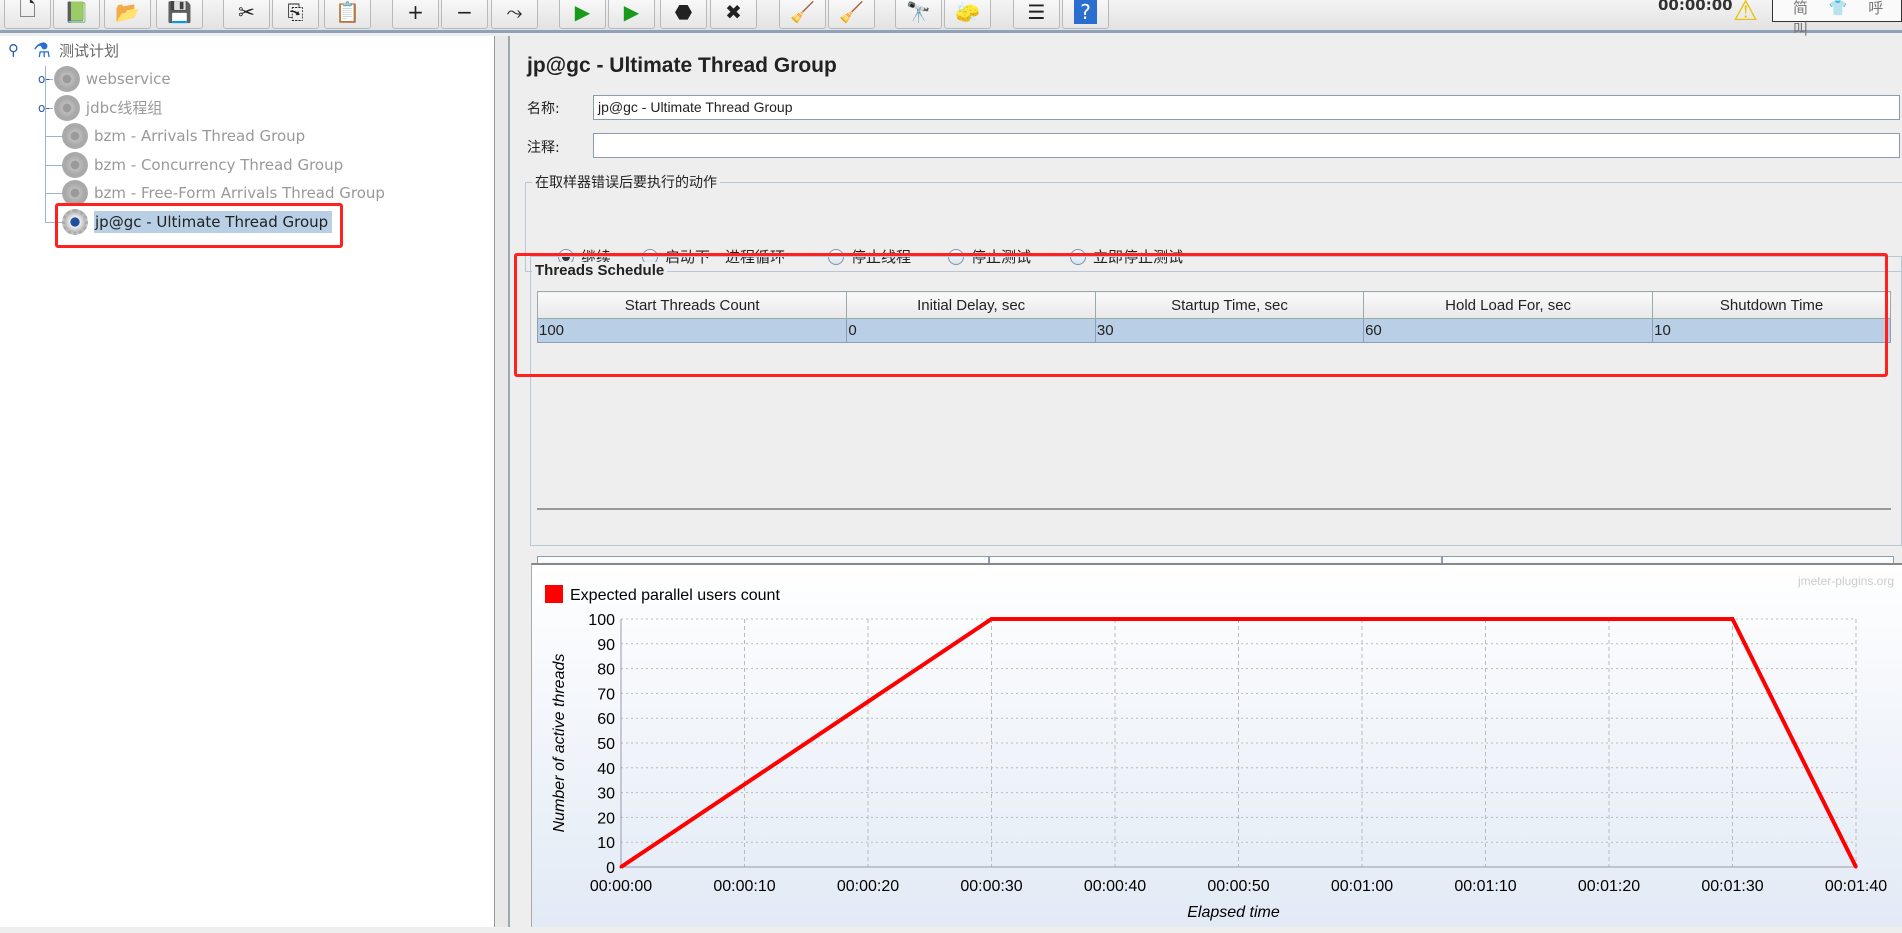  What do you see at coordinates (606, 694) in the screenshot?
I see `y-tick-label: 70` at bounding box center [606, 694].